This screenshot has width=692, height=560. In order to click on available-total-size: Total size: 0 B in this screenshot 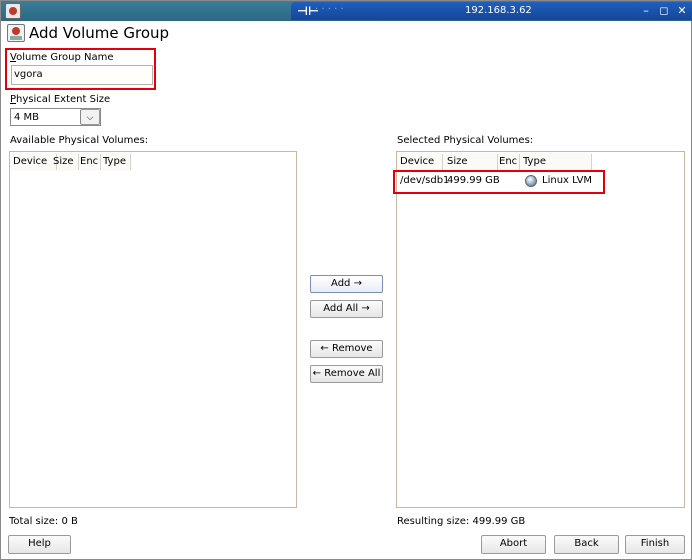, I will do `click(43, 521)`.